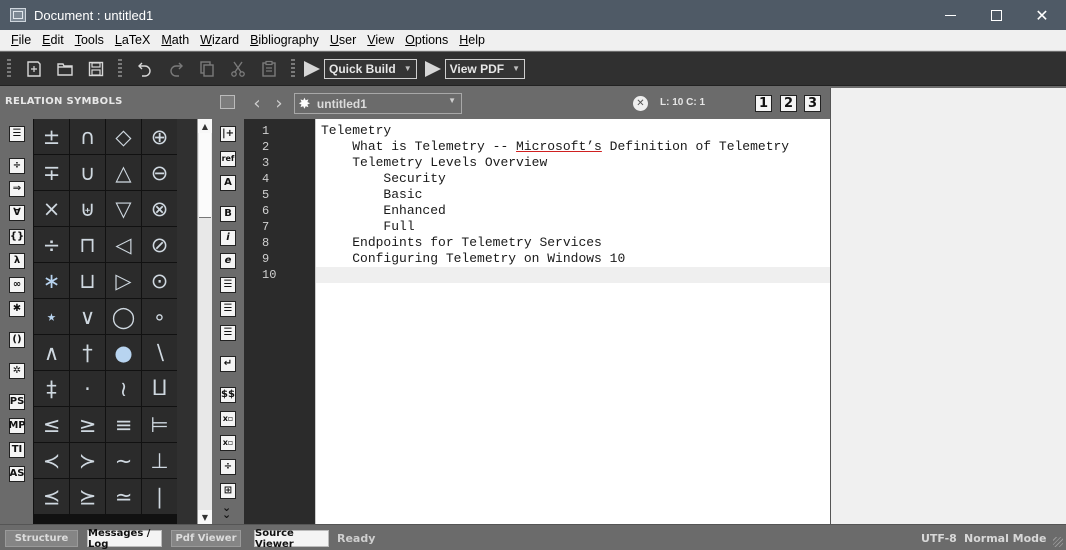 The width and height of the screenshot is (1066, 550). I want to click on misspelled-word: Microsoft’s, so click(559, 146).